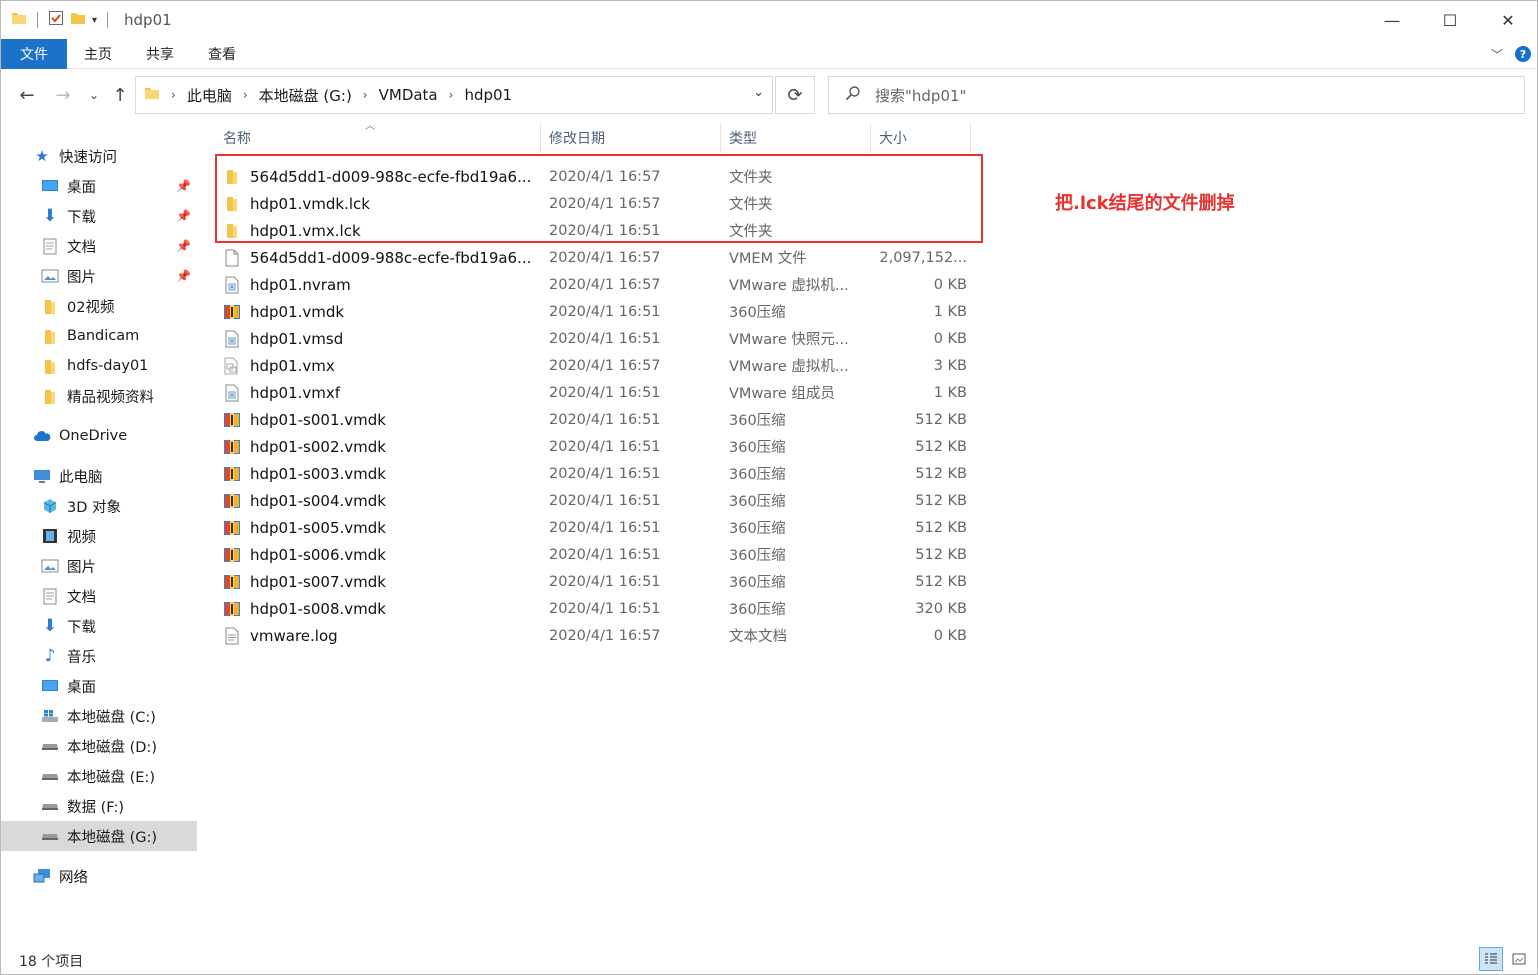 The width and height of the screenshot is (1538, 975). I want to click on file-name-cell: hdp01.vmdk, so click(378, 312).